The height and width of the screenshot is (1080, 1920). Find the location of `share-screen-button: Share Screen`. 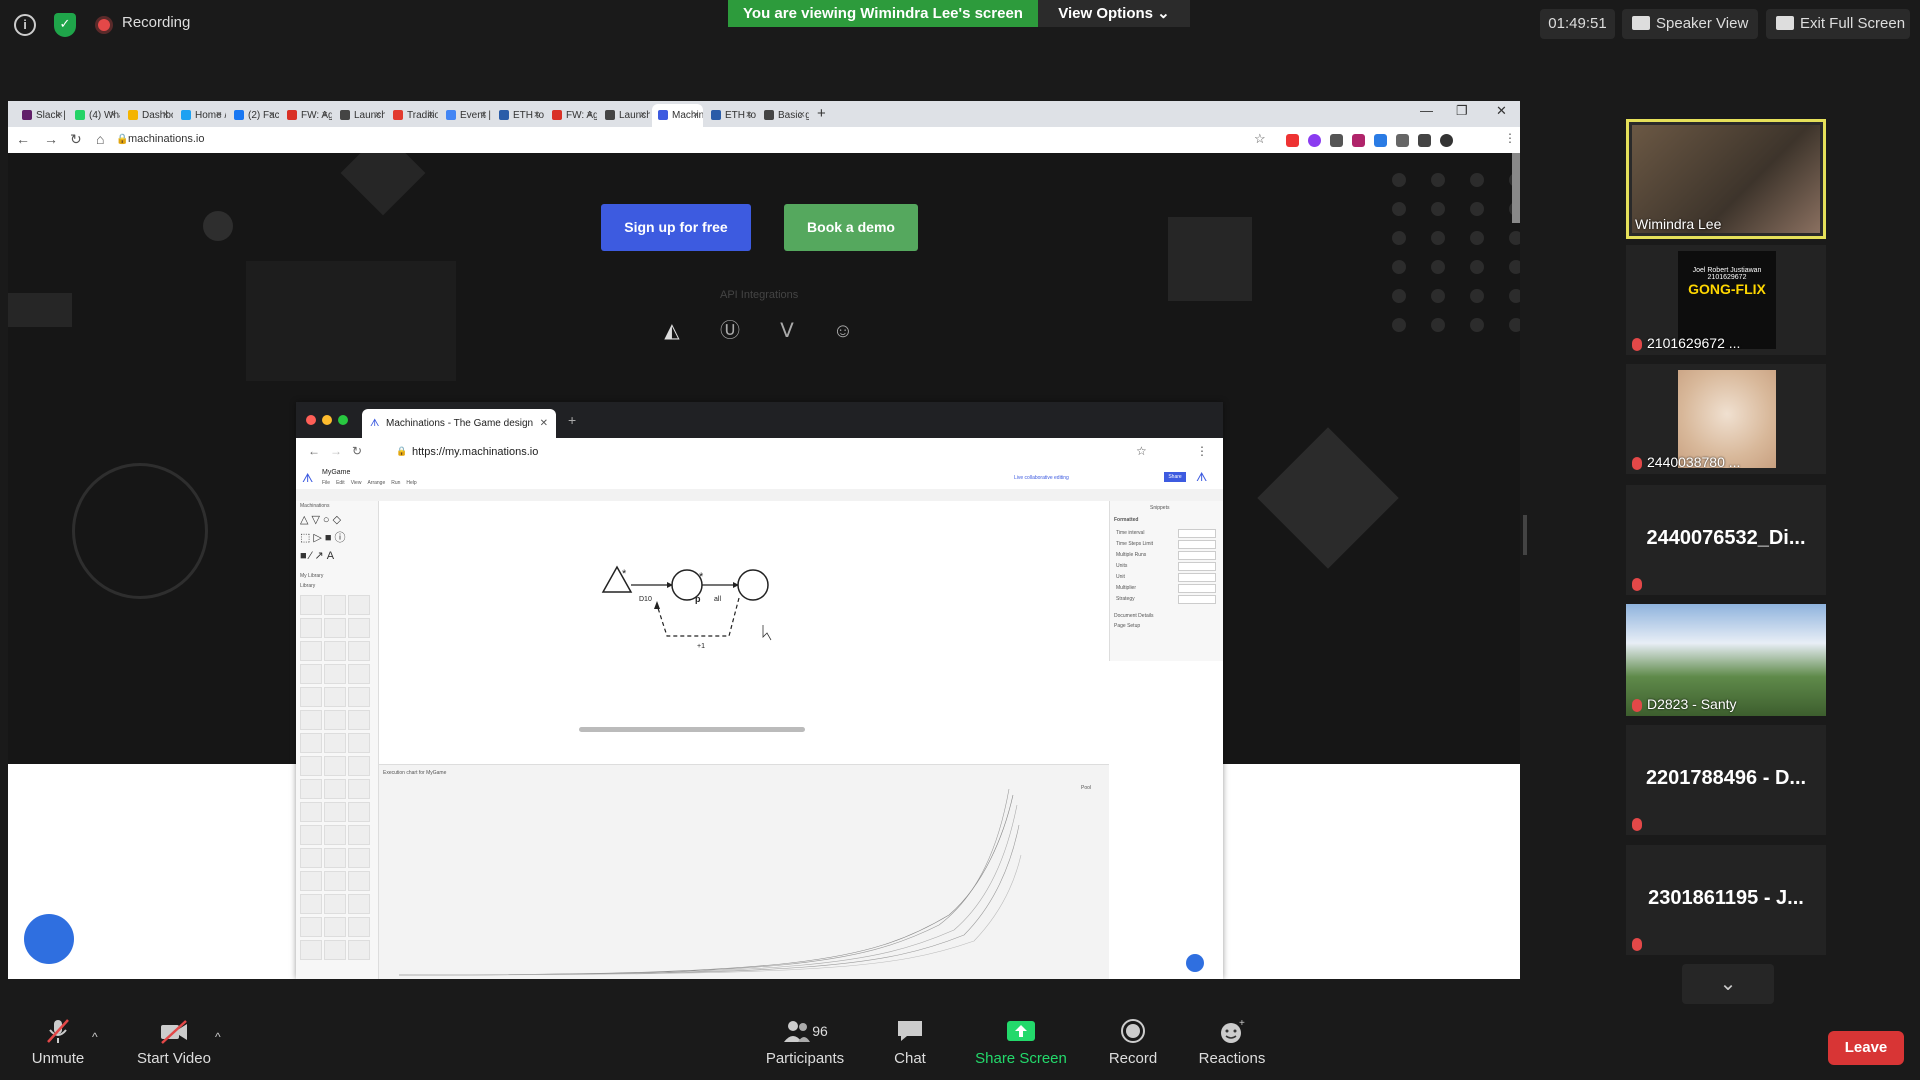

share-screen-button: Share Screen is located at coordinates (1021, 1042).